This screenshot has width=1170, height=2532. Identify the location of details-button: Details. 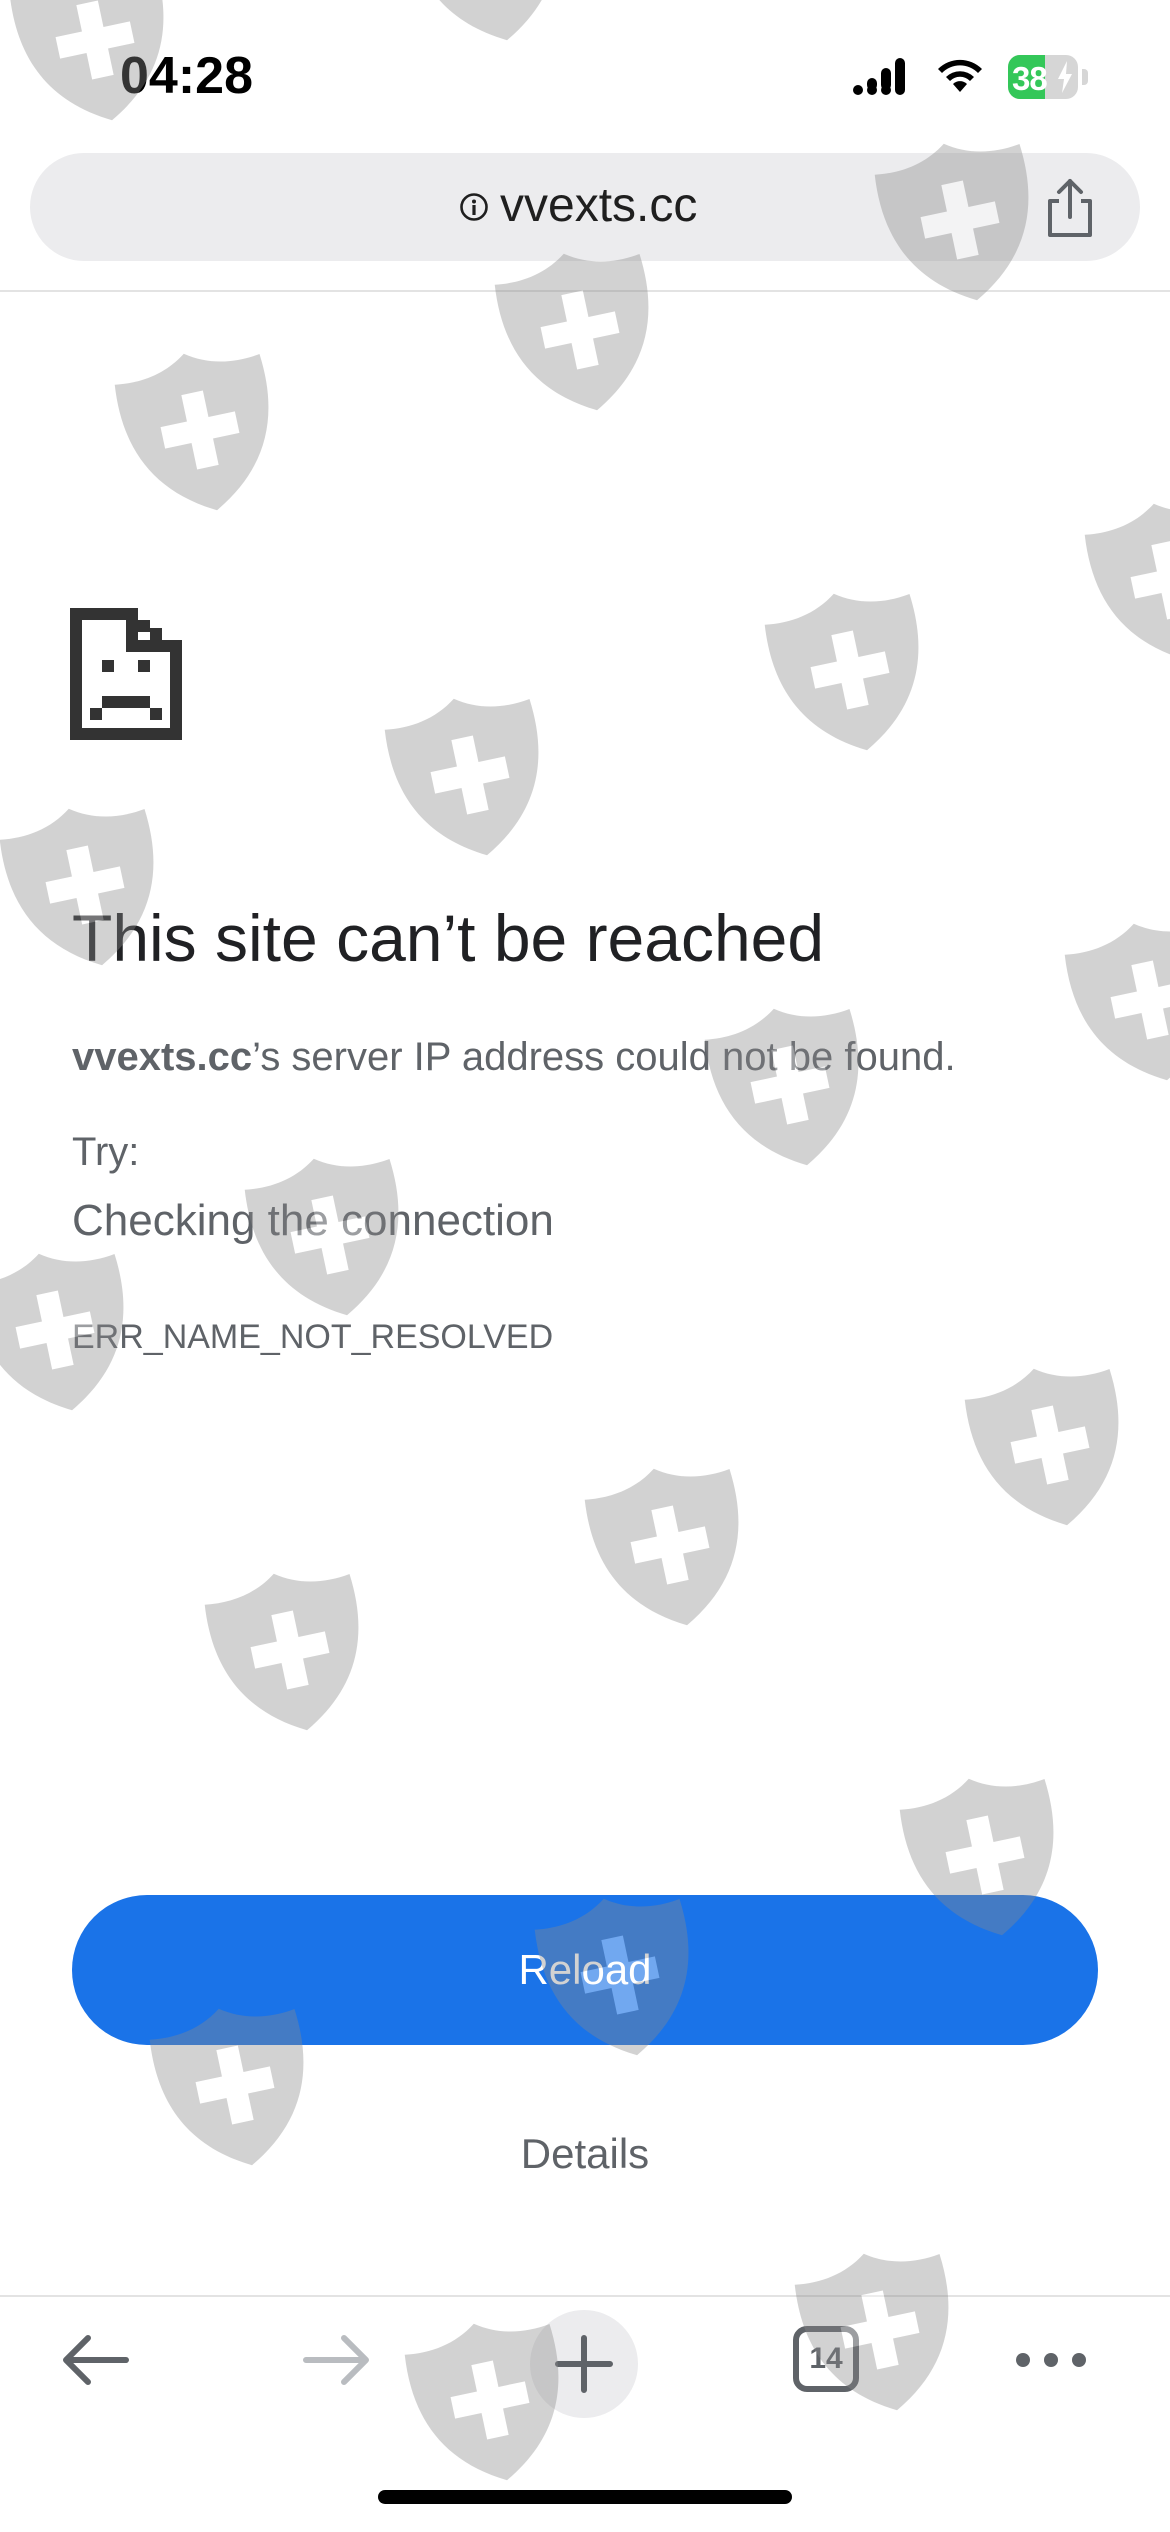
(585, 2154).